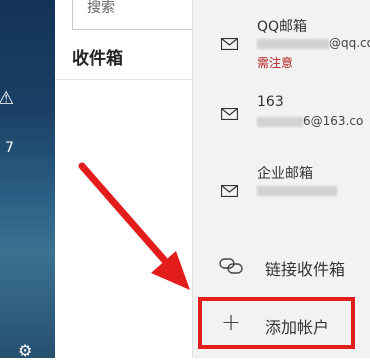 This screenshot has width=370, height=360. Describe the element at coordinates (7, 98) in the screenshot. I see `warning-icon: ⚠` at that location.